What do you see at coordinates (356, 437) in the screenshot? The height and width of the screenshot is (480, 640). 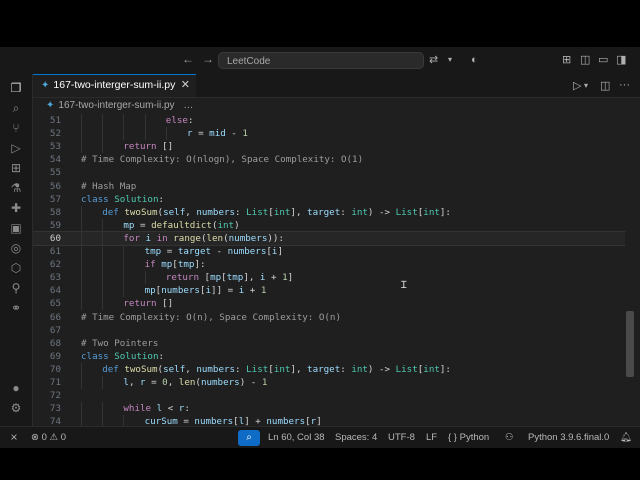 I see `indentation: Spaces: 4` at bounding box center [356, 437].